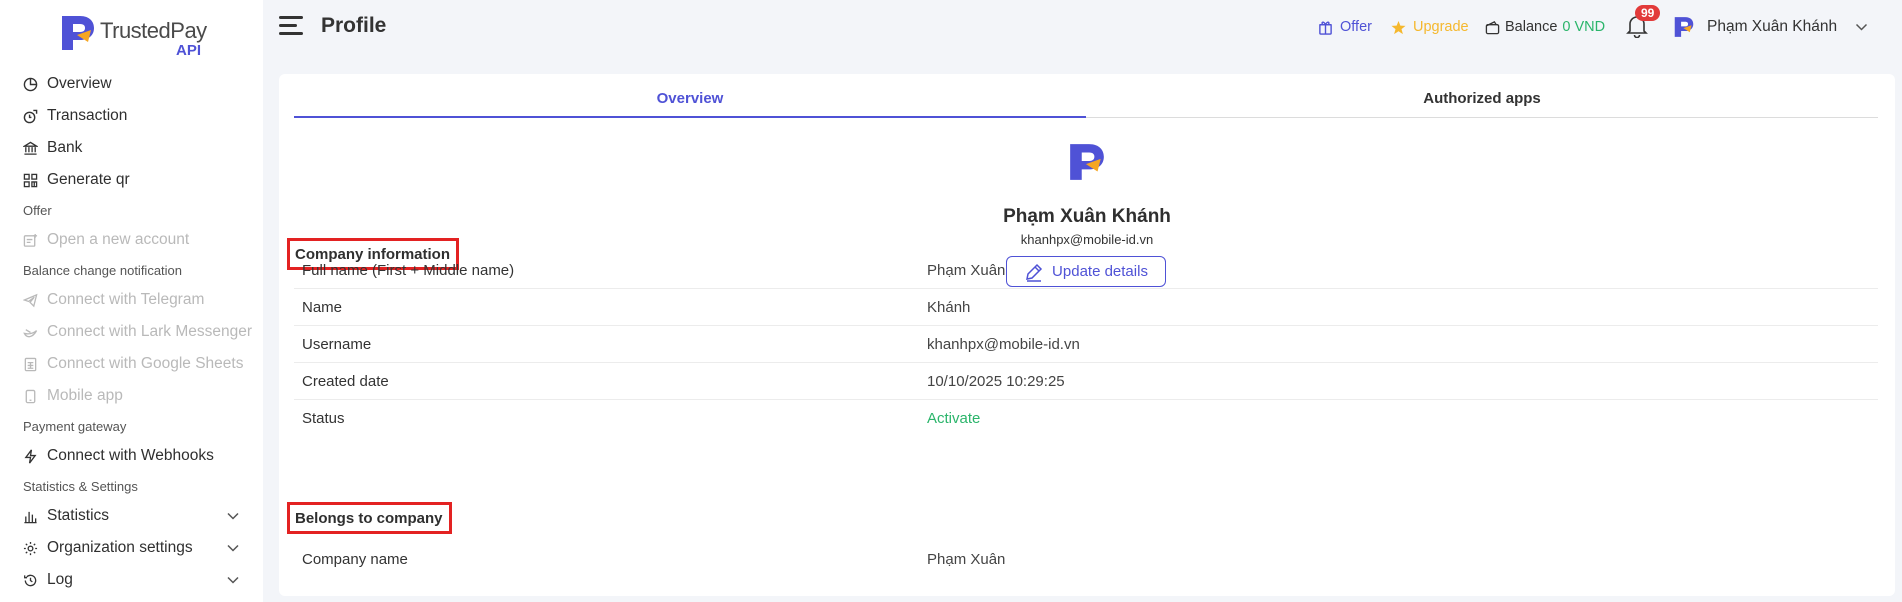  What do you see at coordinates (1441, 27) in the screenshot?
I see `upgrade-label: Upgrade` at bounding box center [1441, 27].